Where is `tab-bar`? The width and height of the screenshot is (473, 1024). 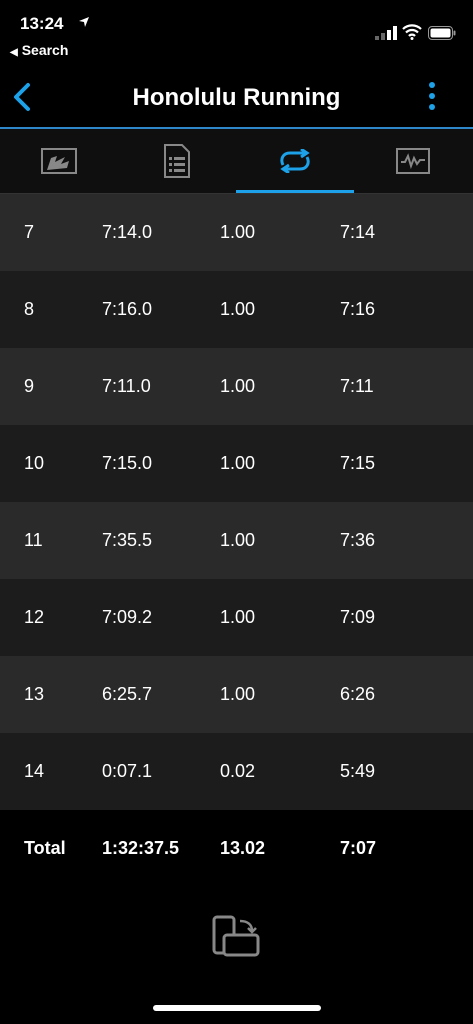
tab-bar is located at coordinates (236, 161).